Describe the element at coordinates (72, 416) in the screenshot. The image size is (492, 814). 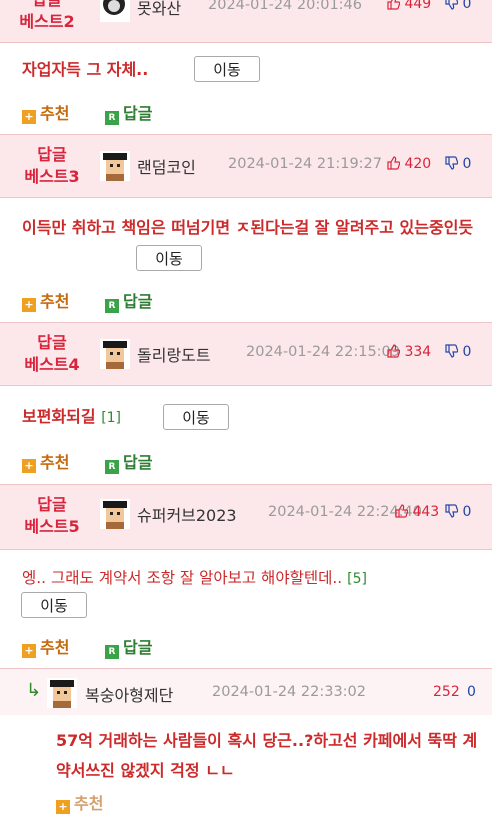
I see `comment-text: 보편화되길 [1]` at that location.